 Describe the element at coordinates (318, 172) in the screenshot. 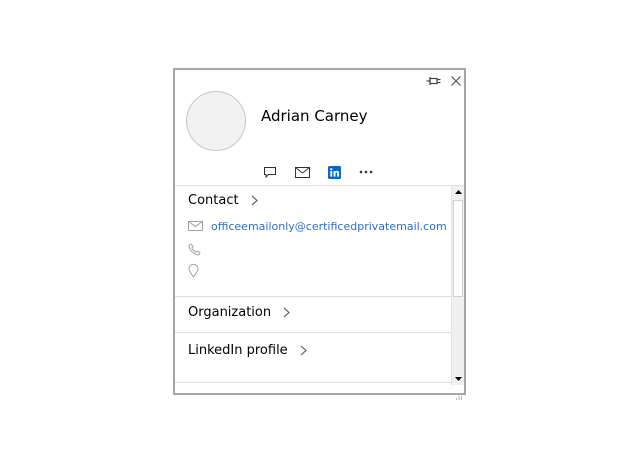

I see `action-bar` at that location.